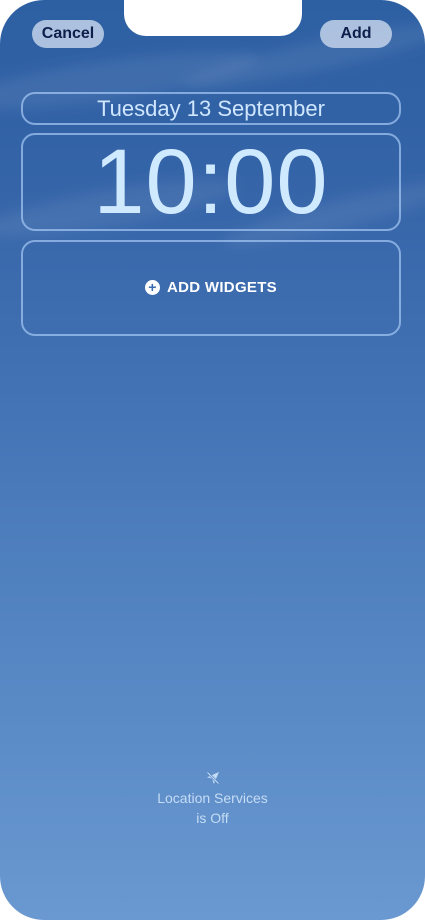 The width and height of the screenshot is (425, 920). Describe the element at coordinates (212, 778) in the screenshot. I see `location-off-icon` at that location.